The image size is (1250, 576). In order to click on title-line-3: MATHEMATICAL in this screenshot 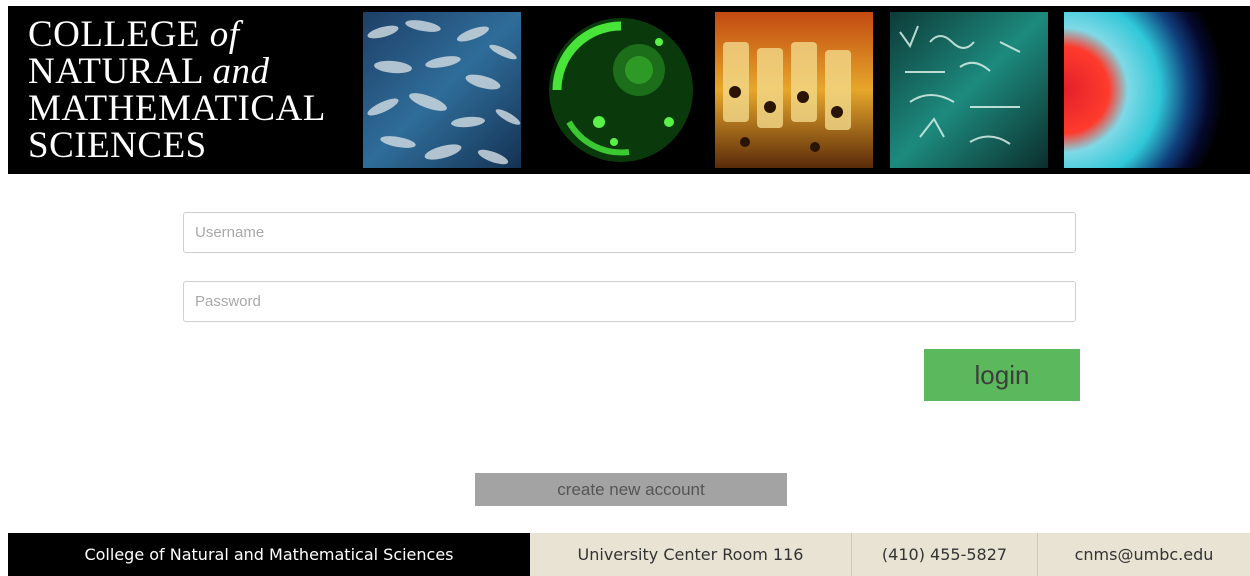, I will do `click(177, 108)`.